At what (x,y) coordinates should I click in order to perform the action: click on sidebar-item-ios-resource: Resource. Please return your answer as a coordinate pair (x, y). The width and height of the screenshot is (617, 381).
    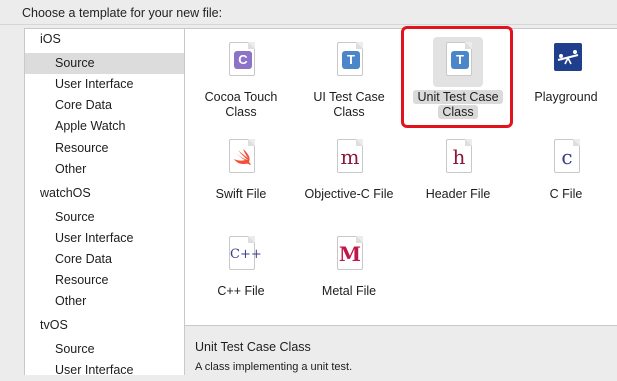
    Looking at the image, I should click on (104, 148).